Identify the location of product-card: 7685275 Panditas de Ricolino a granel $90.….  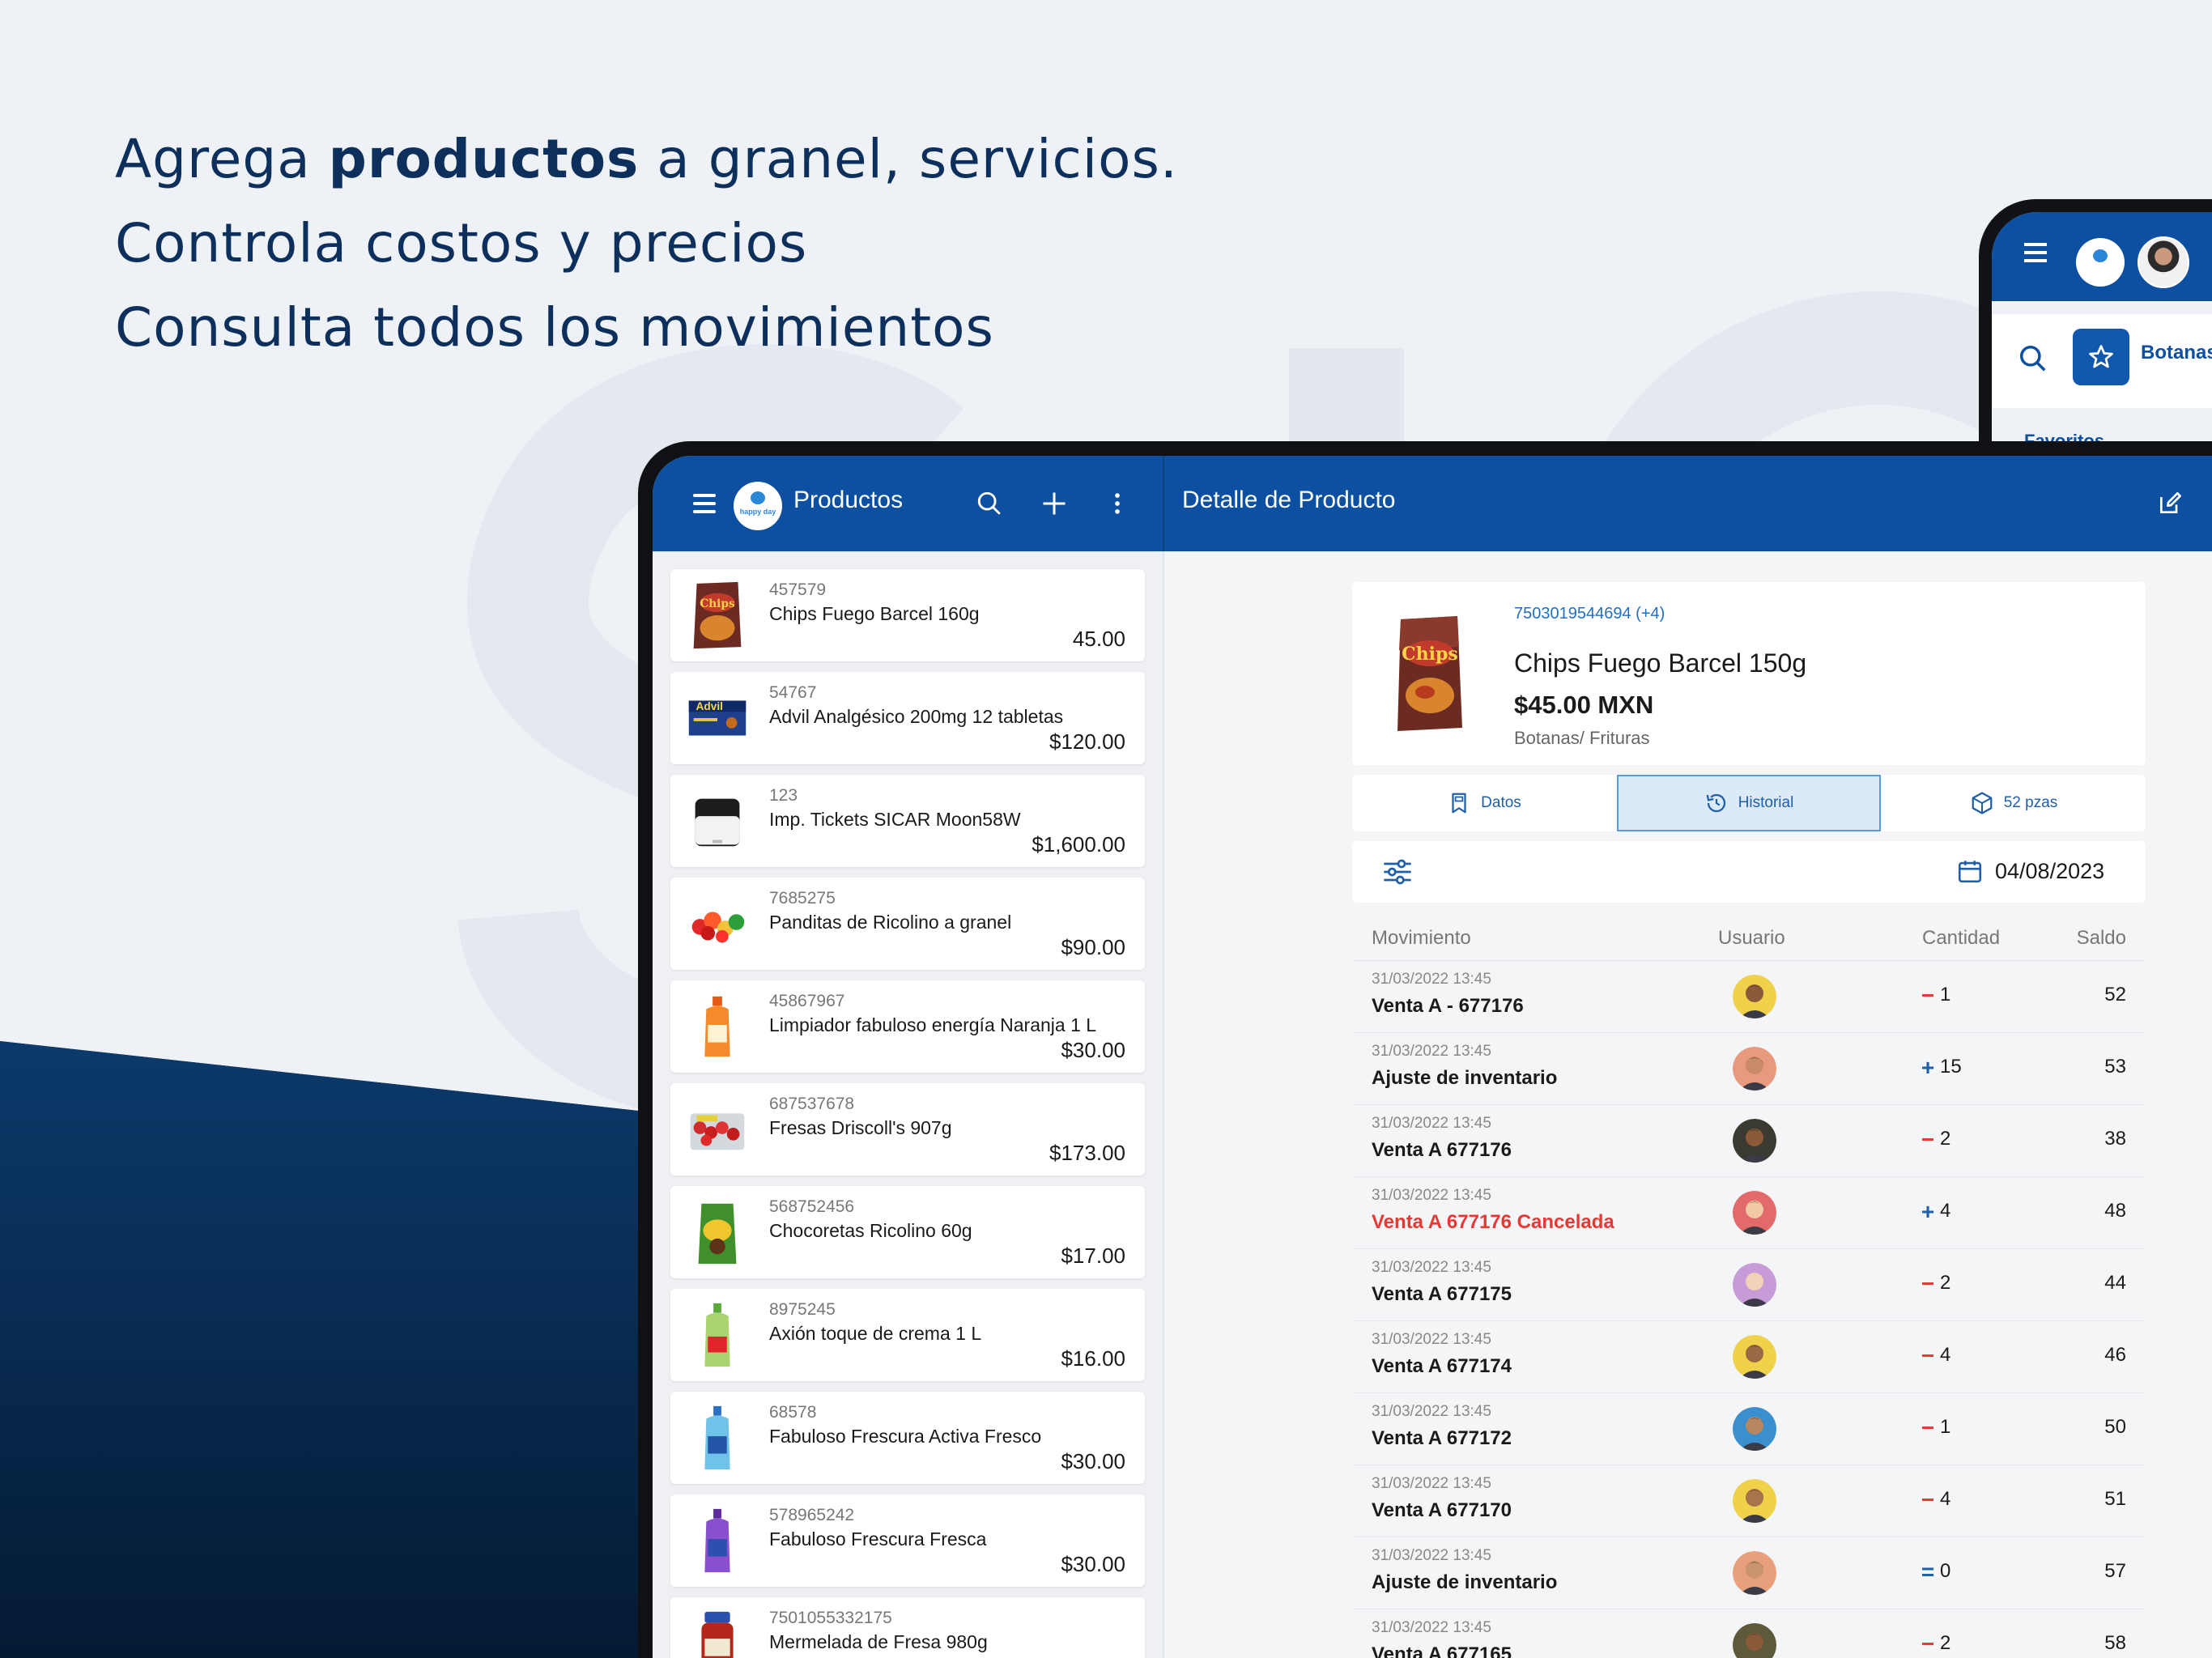
(908, 924).